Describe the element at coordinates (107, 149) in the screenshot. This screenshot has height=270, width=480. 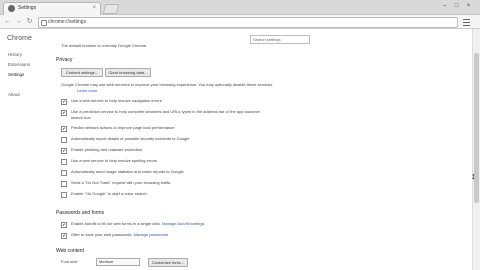
I see `option-label: Enable phishing and malware protection` at that location.